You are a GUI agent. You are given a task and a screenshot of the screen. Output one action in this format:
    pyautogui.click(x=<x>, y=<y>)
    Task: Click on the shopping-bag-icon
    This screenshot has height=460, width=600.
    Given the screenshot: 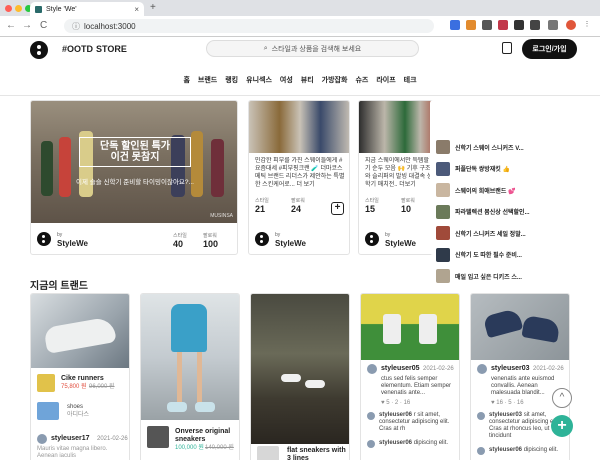 What is the action you would take?
    pyautogui.click(x=507, y=48)
    